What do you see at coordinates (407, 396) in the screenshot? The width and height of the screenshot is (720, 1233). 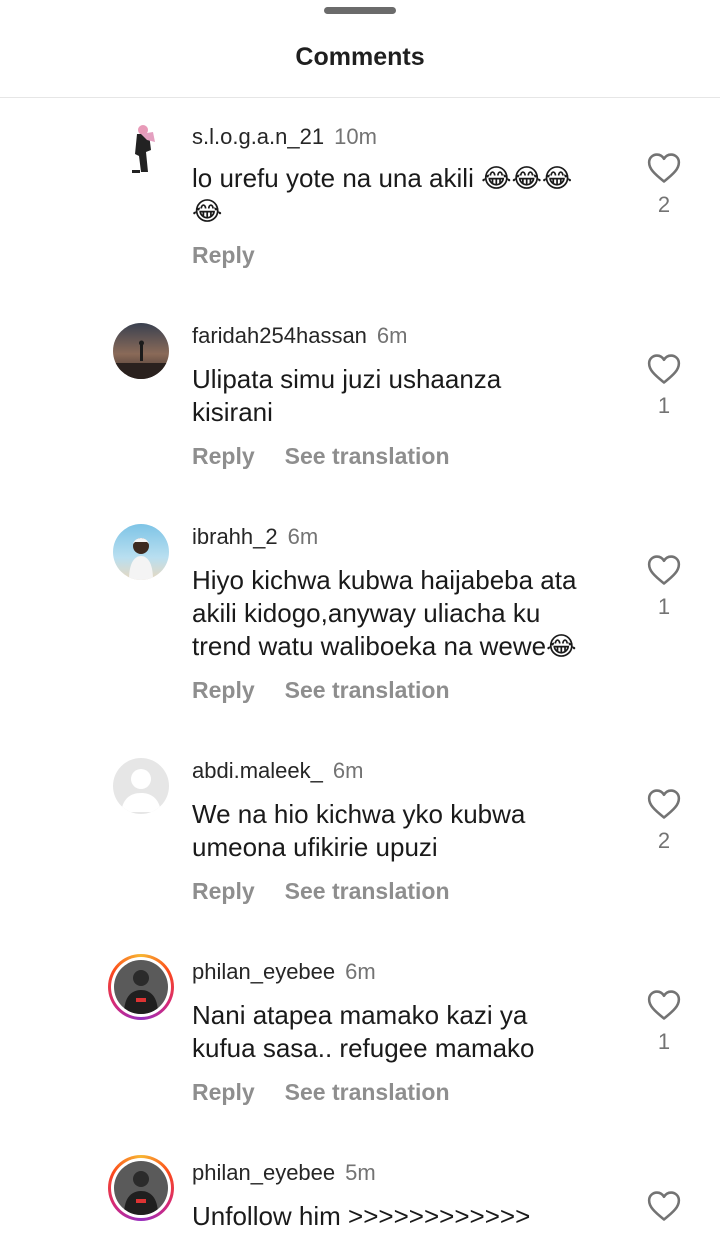 I see `comment-text: Ulipata simu juzi ushaanza kisirani` at bounding box center [407, 396].